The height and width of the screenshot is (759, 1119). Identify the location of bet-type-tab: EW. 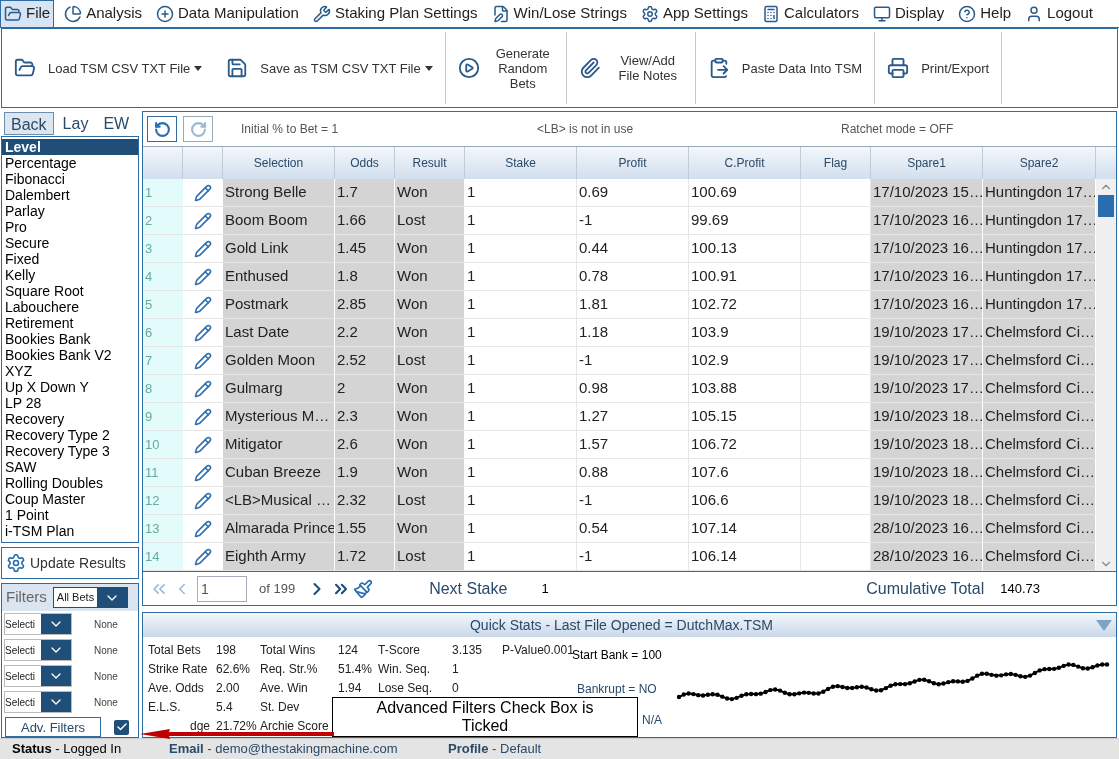
(116, 123).